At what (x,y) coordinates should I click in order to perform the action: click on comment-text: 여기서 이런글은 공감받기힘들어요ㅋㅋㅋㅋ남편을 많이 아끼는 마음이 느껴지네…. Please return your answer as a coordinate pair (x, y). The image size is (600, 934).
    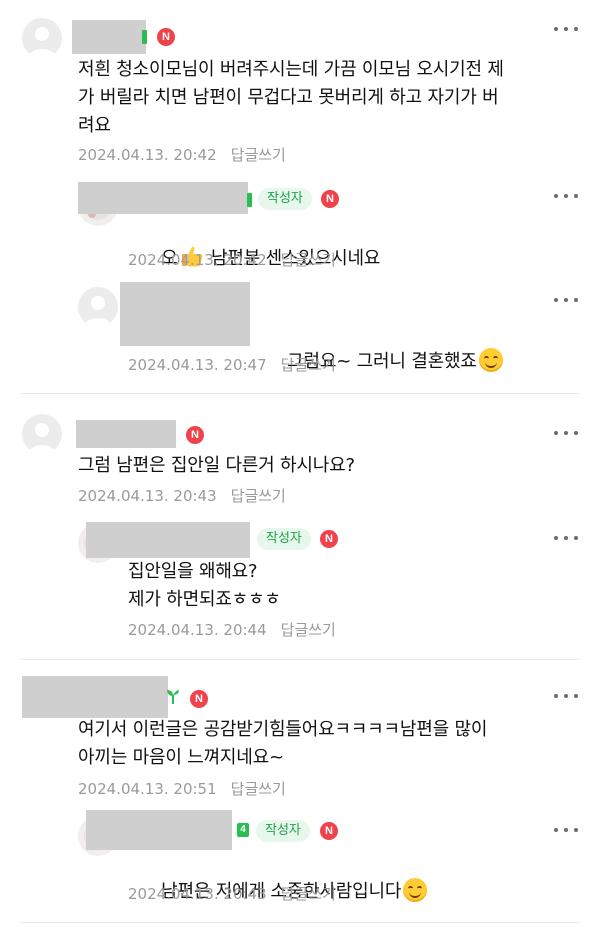
    Looking at the image, I should click on (283, 743).